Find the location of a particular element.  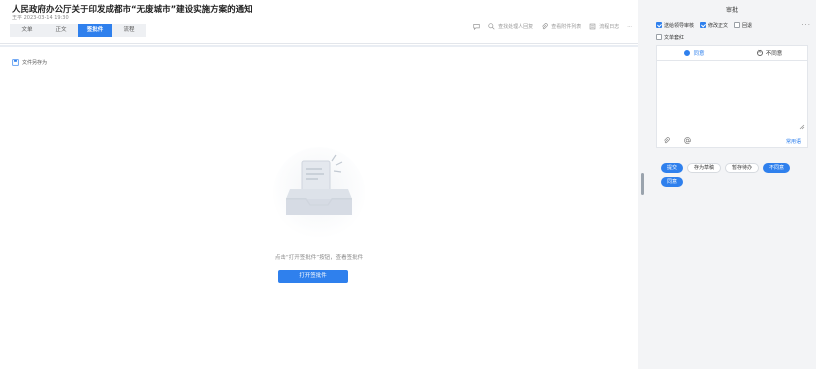

agree-label: 同意 is located at coordinates (699, 54).